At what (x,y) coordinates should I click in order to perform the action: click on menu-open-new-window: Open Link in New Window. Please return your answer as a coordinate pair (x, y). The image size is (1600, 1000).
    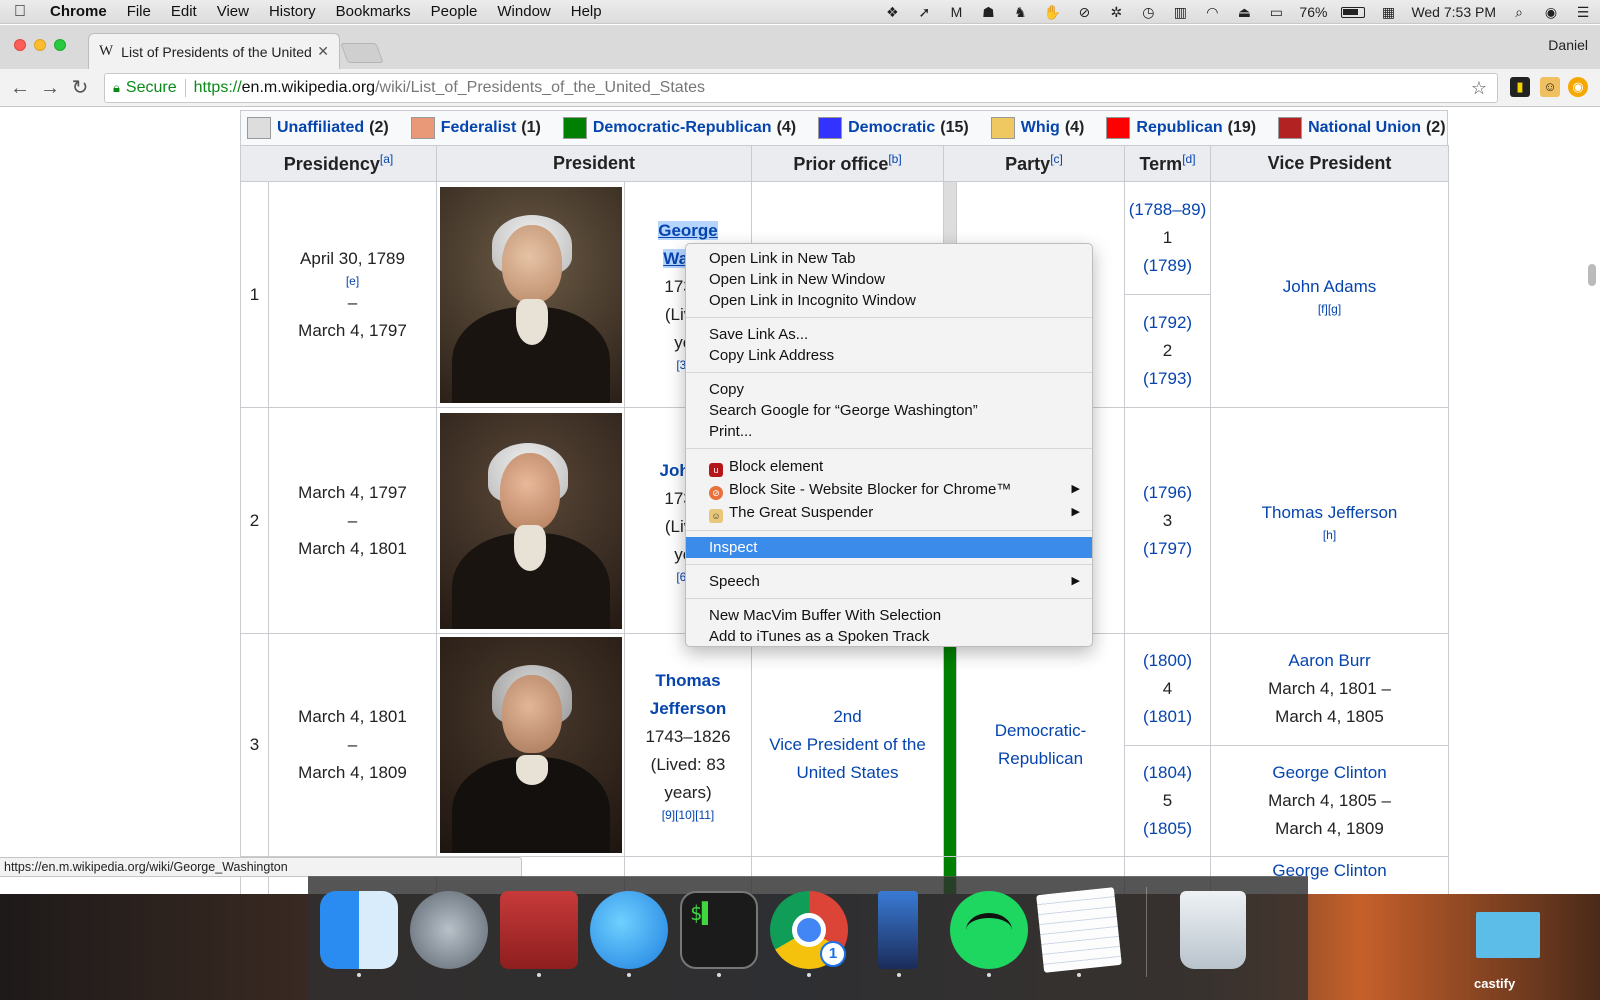
    Looking at the image, I should click on (889, 279).